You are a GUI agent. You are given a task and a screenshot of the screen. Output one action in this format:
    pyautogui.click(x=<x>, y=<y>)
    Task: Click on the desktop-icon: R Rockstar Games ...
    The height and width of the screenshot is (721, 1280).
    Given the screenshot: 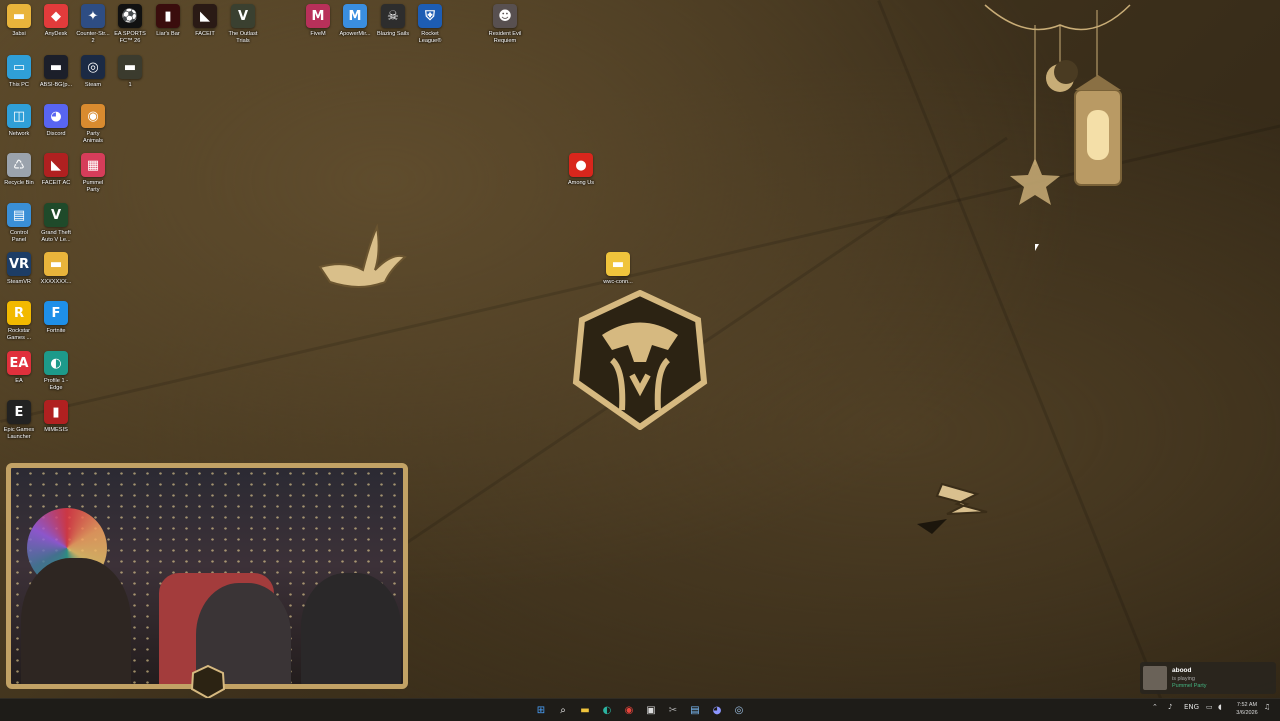 What is the action you would take?
    pyautogui.click(x=19, y=321)
    